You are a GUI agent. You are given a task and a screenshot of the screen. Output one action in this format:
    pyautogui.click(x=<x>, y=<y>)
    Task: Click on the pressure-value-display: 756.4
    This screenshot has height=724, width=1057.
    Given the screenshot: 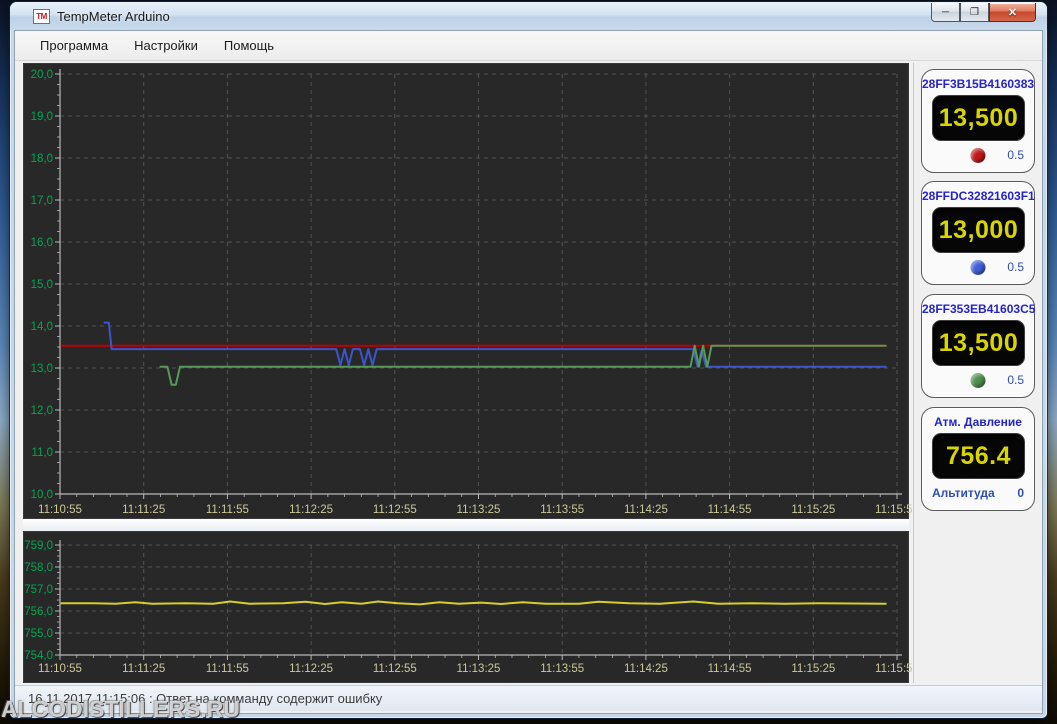 What is the action you would take?
    pyautogui.click(x=978, y=456)
    